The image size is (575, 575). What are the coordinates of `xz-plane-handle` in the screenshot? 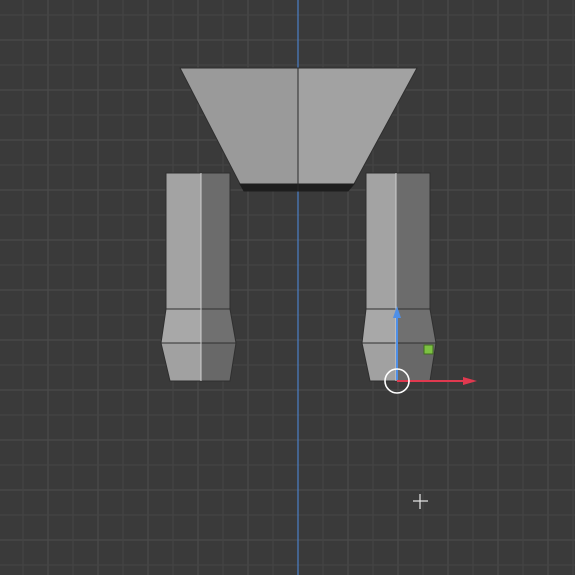 It's located at (428, 349).